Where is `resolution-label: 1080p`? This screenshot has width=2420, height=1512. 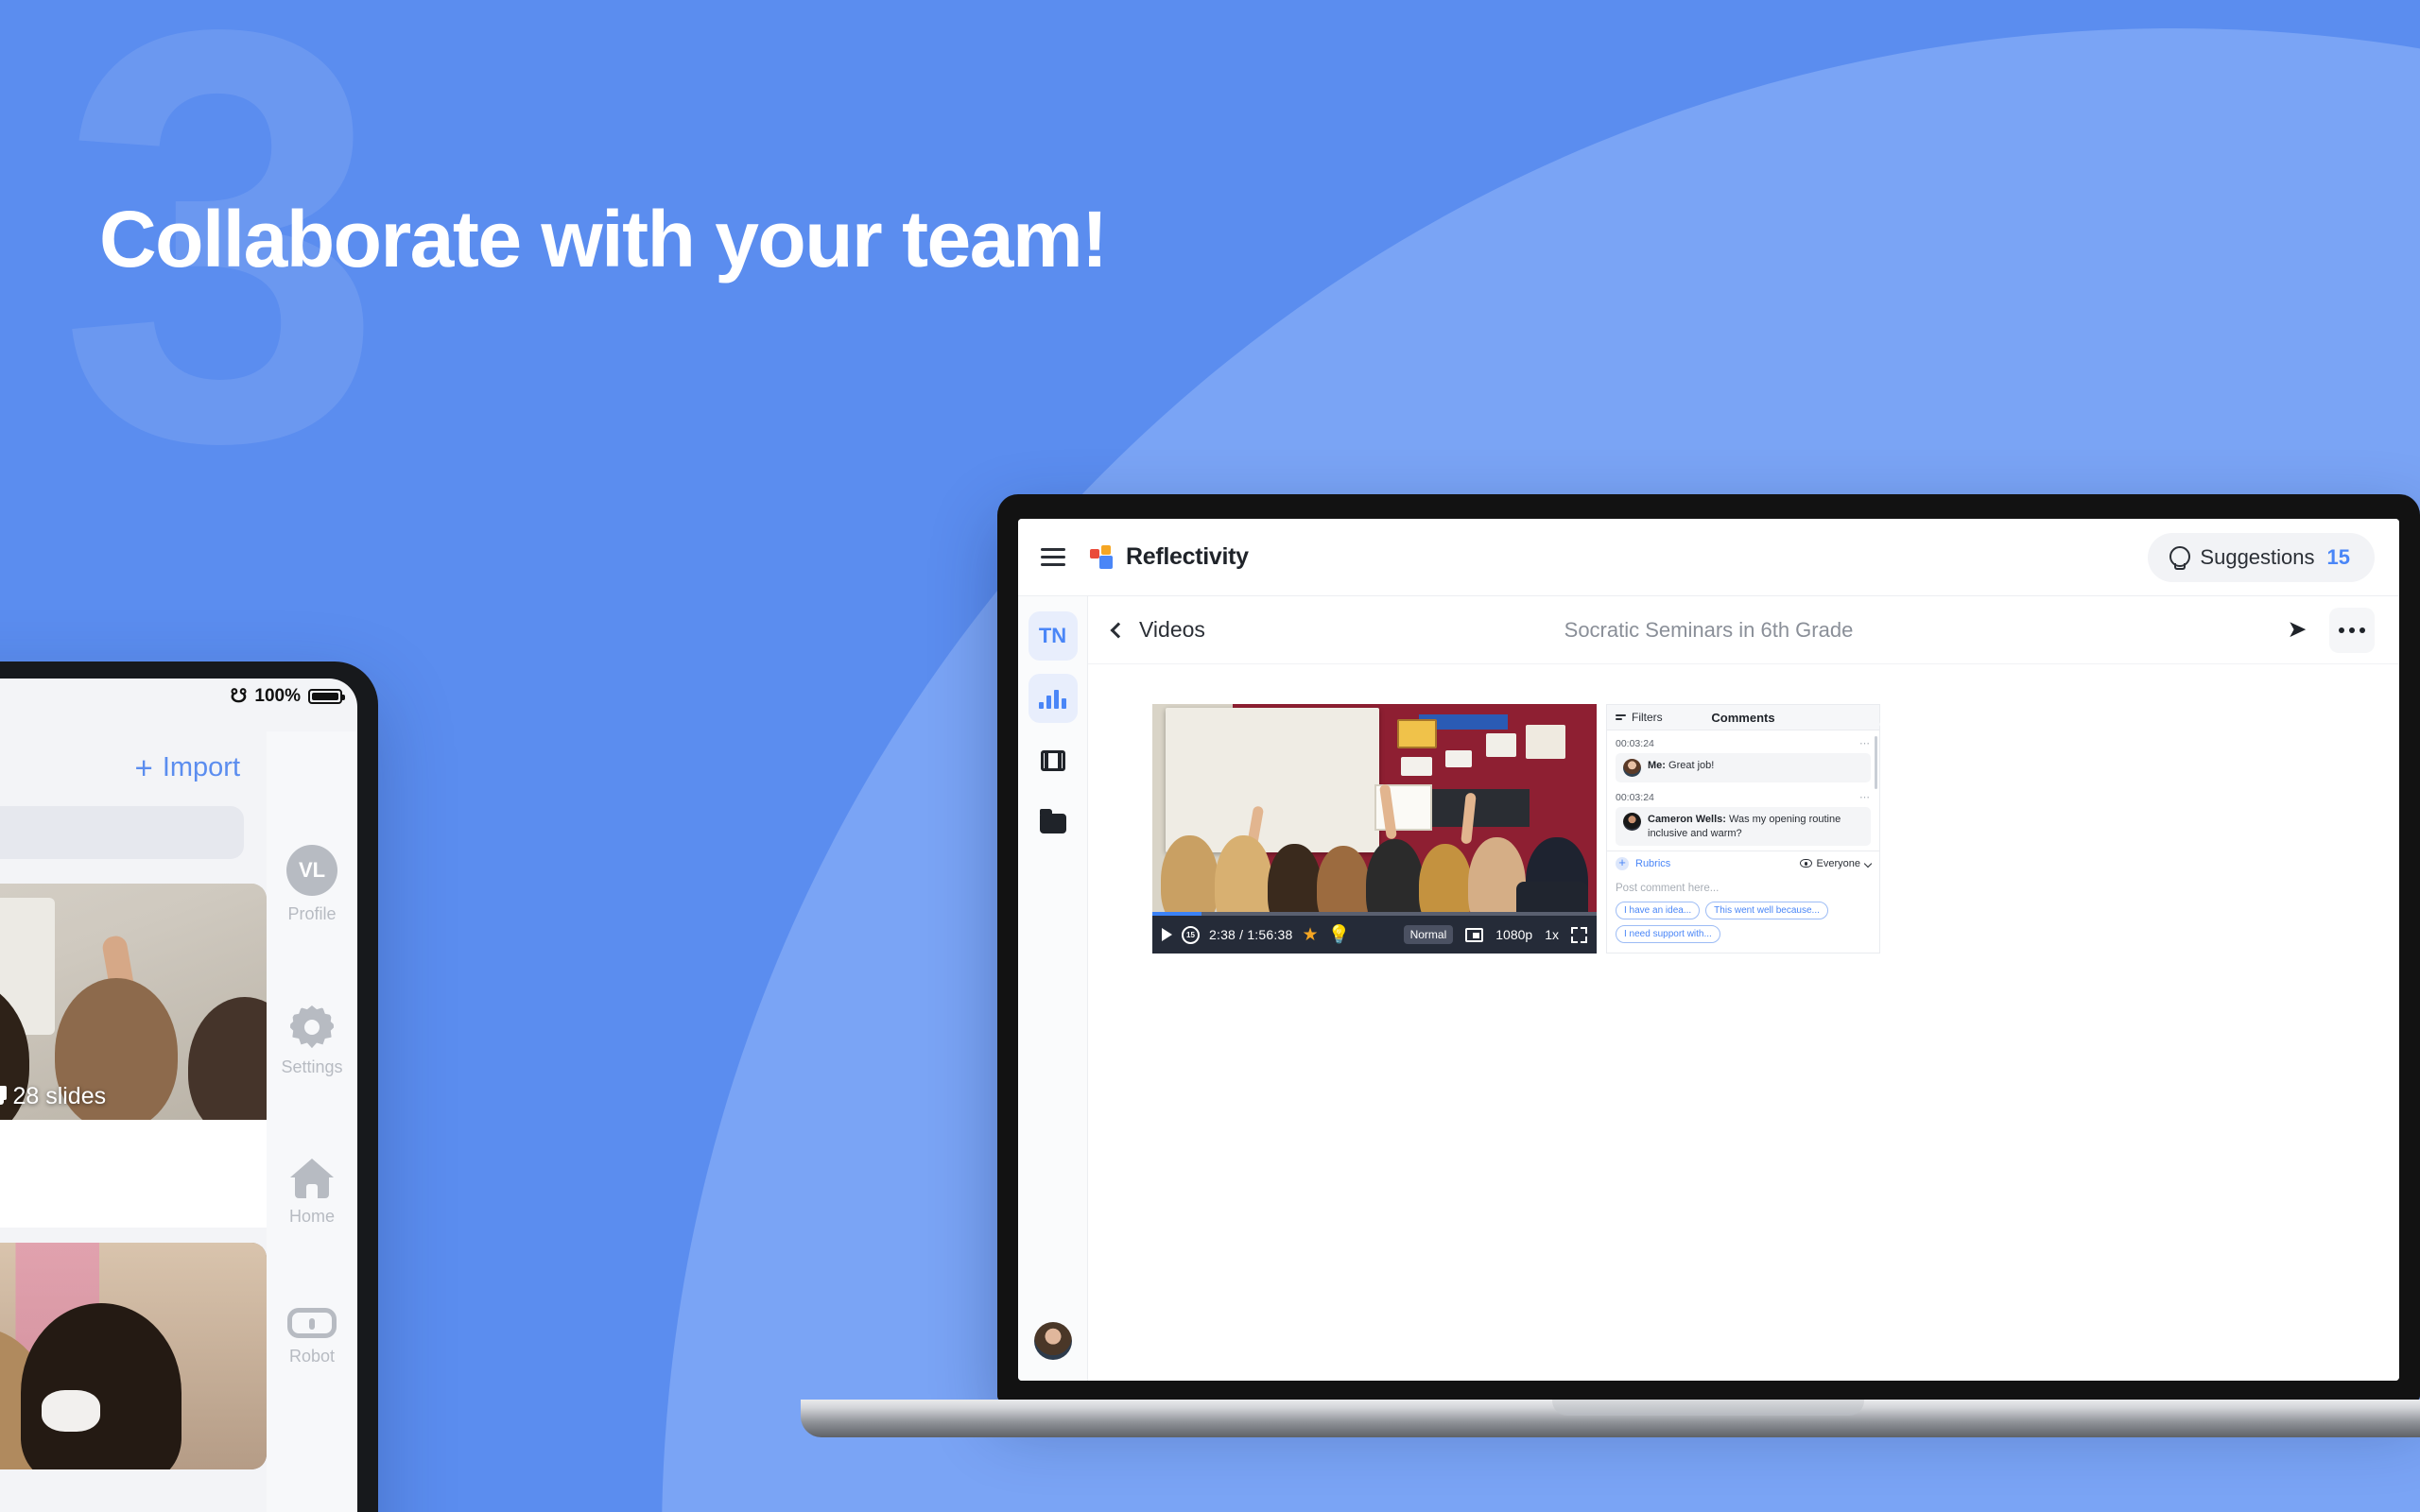
resolution-label: 1080p is located at coordinates (1513, 934).